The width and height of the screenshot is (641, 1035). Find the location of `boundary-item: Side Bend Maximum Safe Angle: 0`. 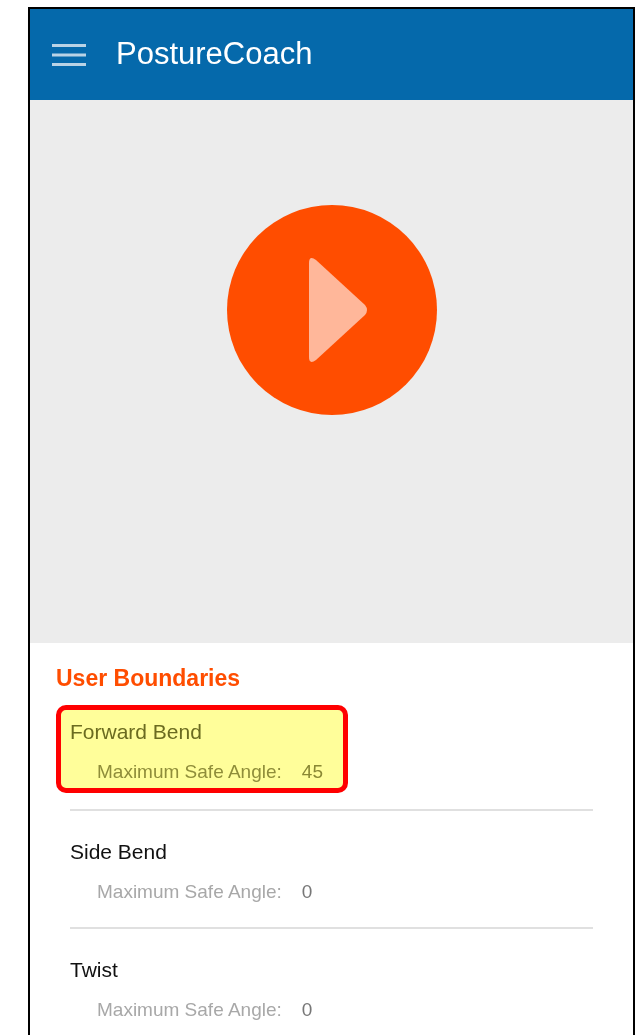

boundary-item: Side Bend Maximum Safe Angle: 0 is located at coordinates (202, 869).